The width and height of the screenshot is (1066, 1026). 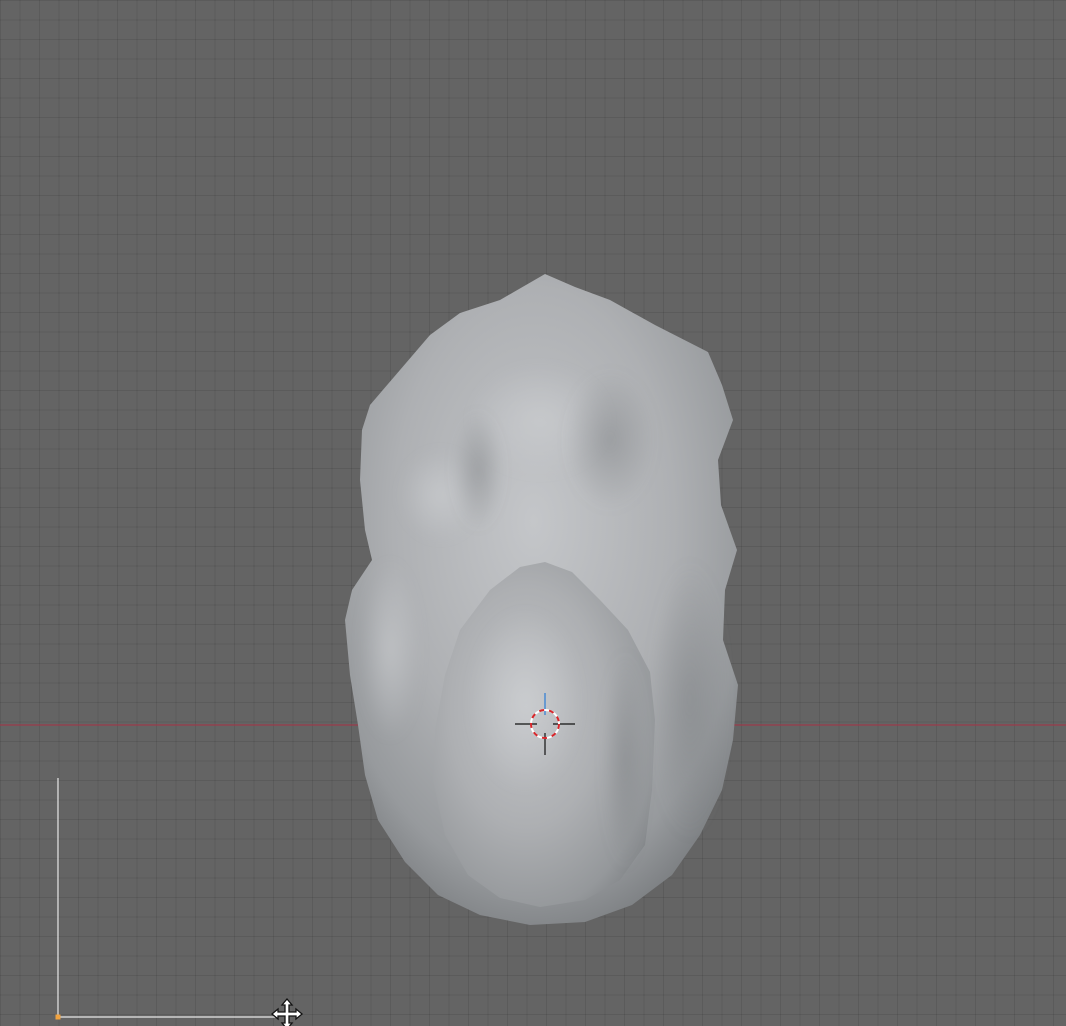 I want to click on origin-point, so click(x=58, y=1017).